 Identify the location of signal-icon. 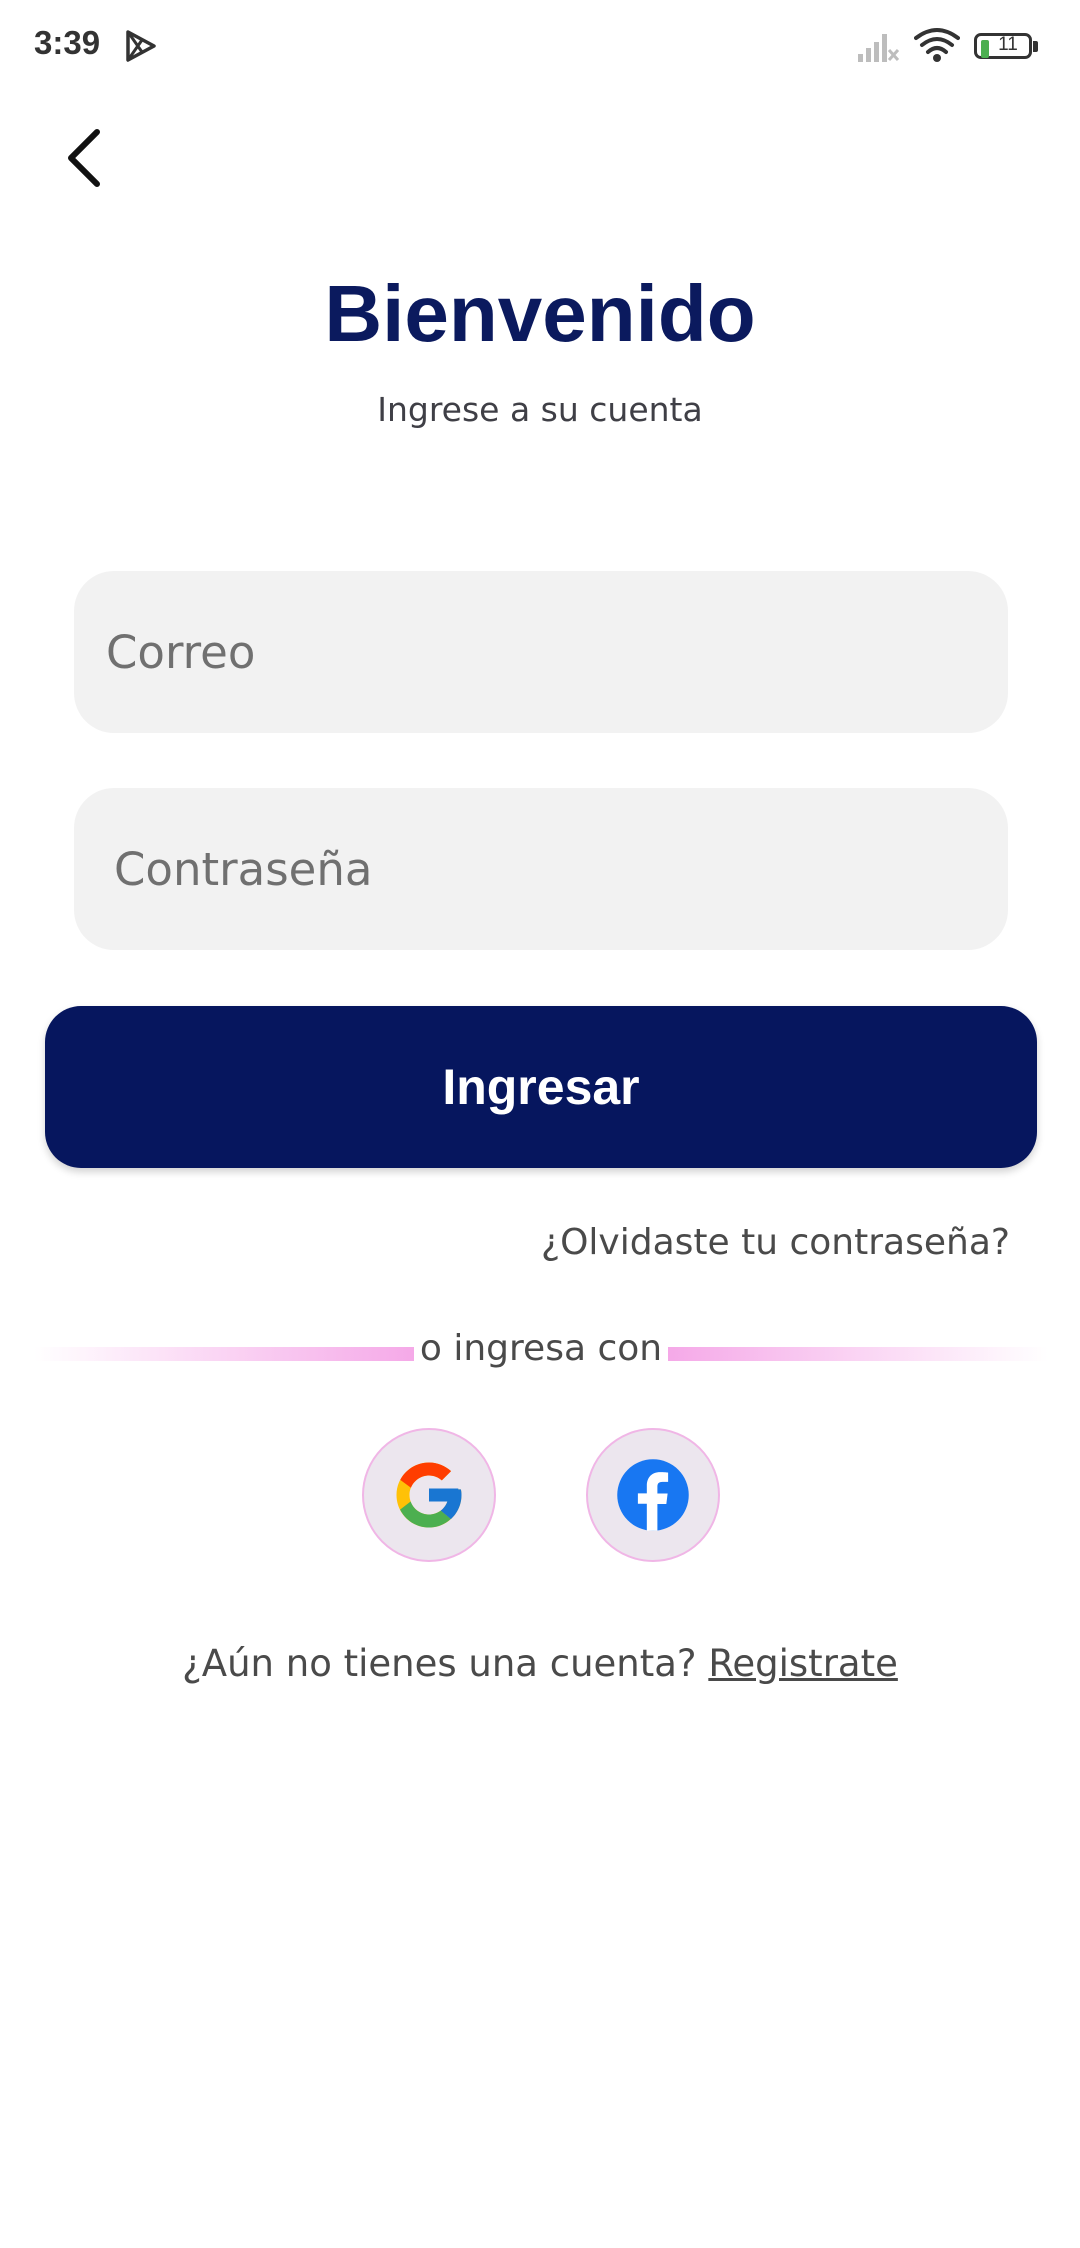
(879, 48).